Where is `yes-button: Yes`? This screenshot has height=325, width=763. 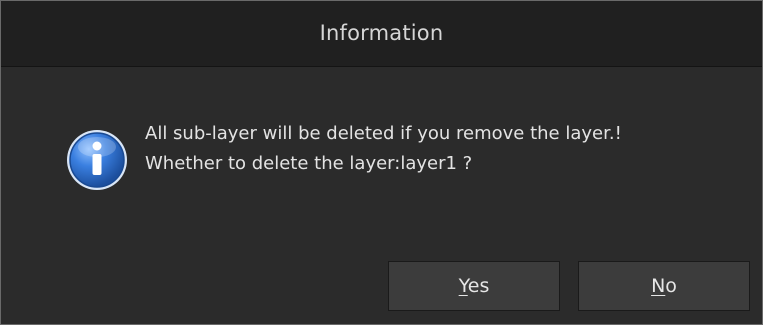
yes-button: Yes is located at coordinates (474, 286).